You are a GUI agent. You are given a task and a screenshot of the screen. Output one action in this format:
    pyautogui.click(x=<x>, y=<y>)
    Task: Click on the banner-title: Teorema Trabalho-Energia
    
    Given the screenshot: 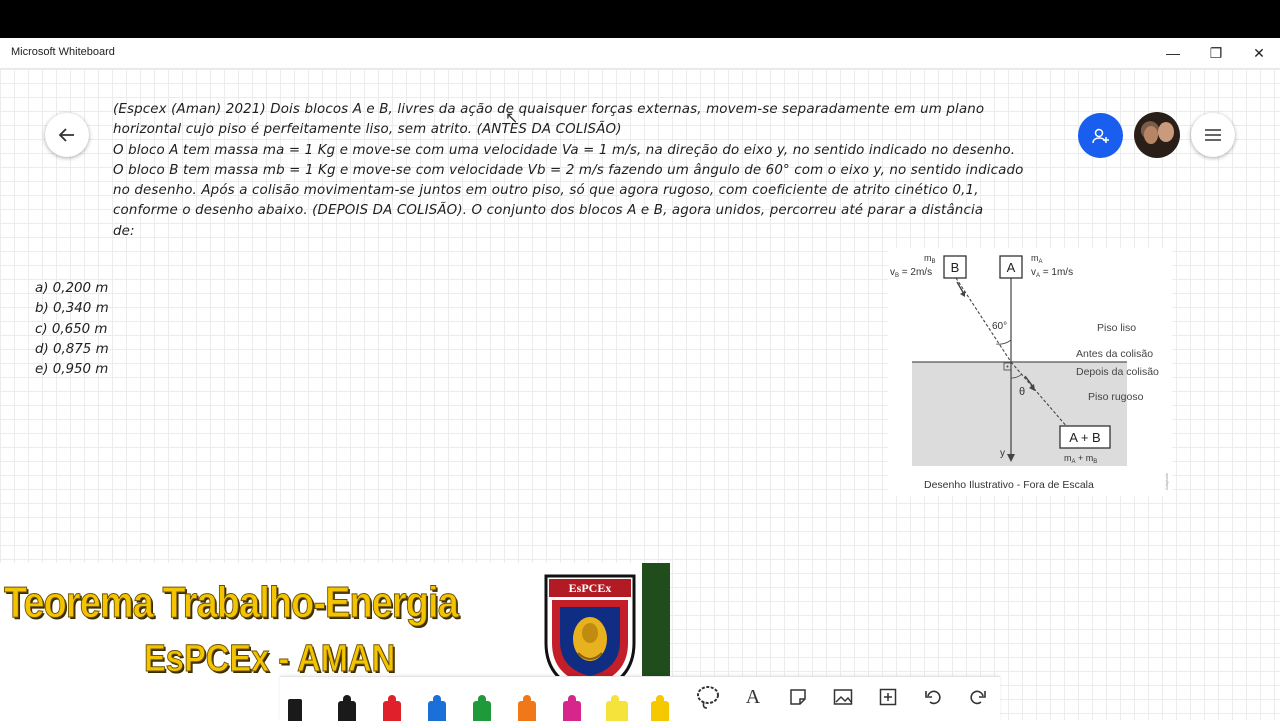 What is the action you would take?
    pyautogui.click(x=232, y=603)
    